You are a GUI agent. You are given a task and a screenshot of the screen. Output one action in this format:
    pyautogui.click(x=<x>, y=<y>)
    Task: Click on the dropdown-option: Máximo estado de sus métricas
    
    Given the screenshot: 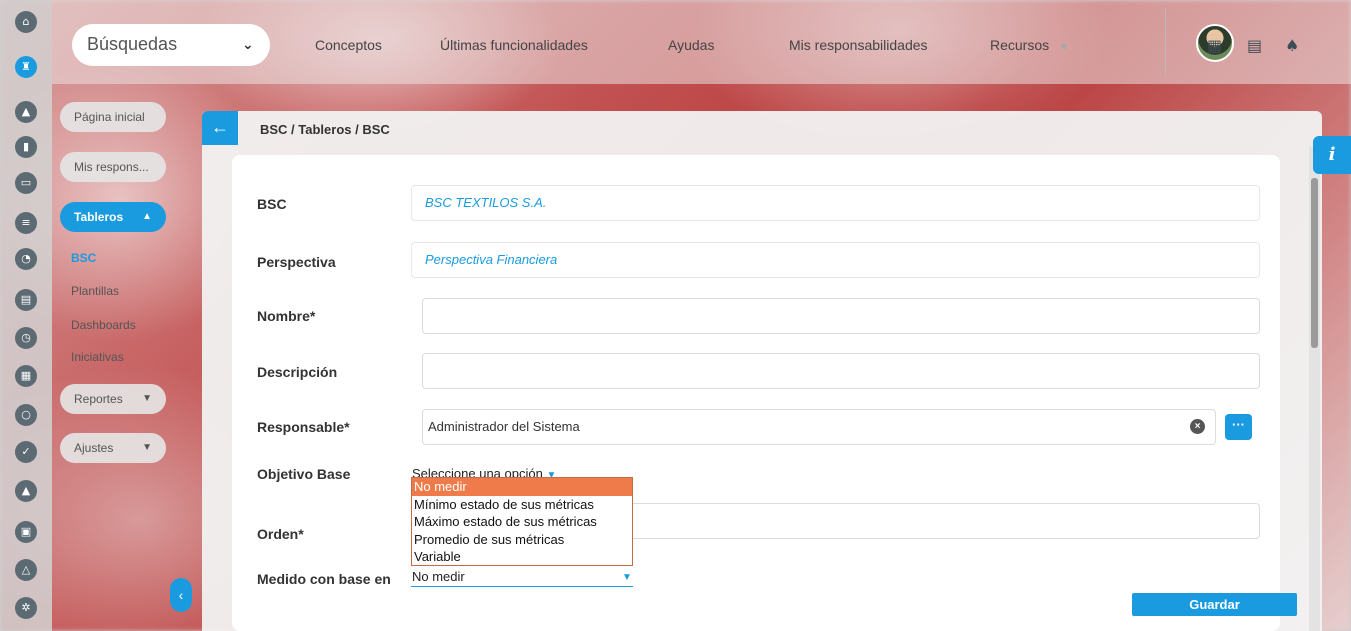 What is the action you would take?
    pyautogui.click(x=522, y=522)
    